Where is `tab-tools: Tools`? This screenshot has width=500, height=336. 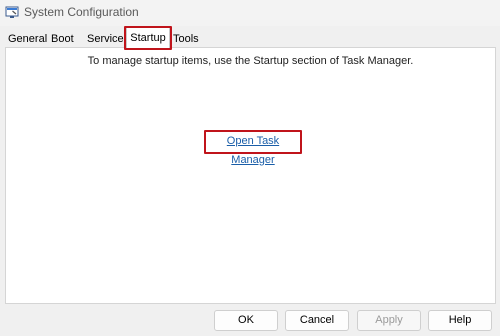 tab-tools: Tools is located at coordinates (186, 39).